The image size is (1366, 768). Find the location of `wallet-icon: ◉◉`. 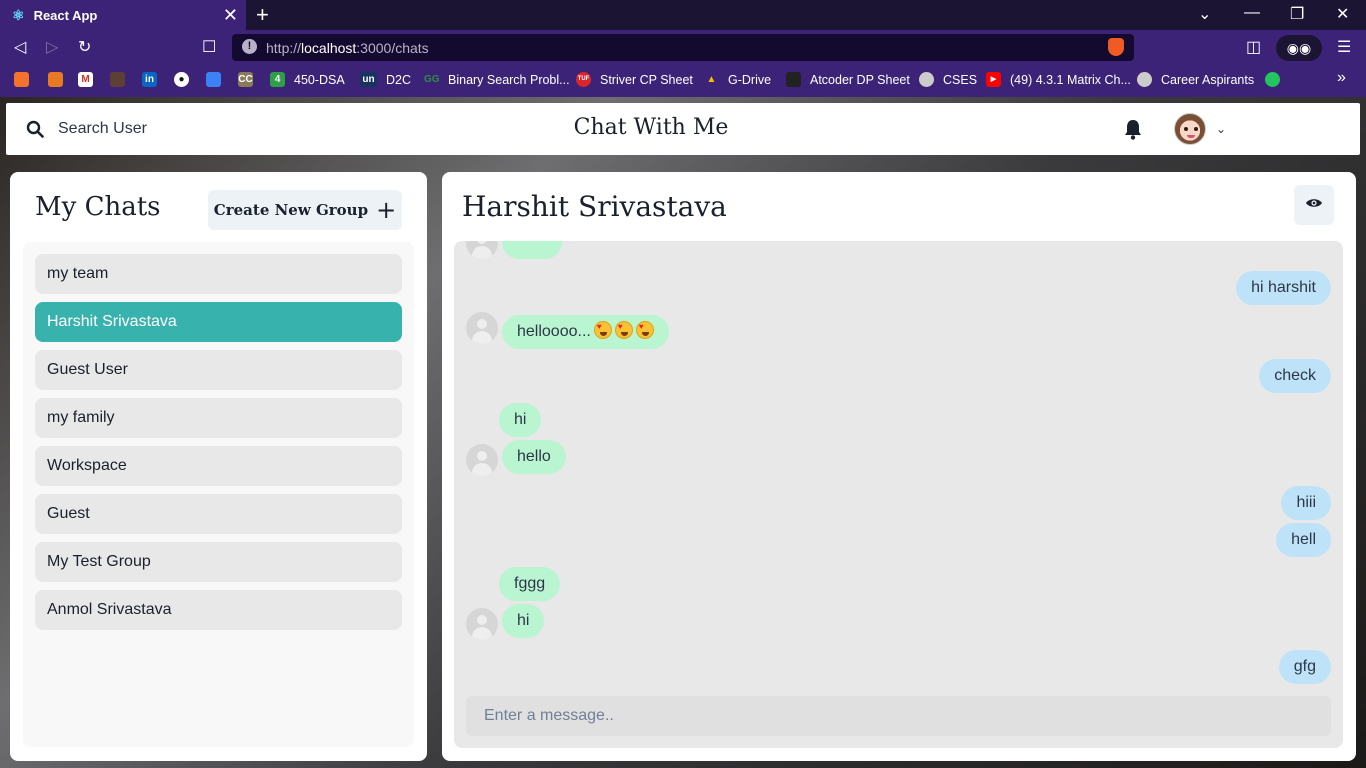

wallet-icon: ◉◉ is located at coordinates (1299, 48).